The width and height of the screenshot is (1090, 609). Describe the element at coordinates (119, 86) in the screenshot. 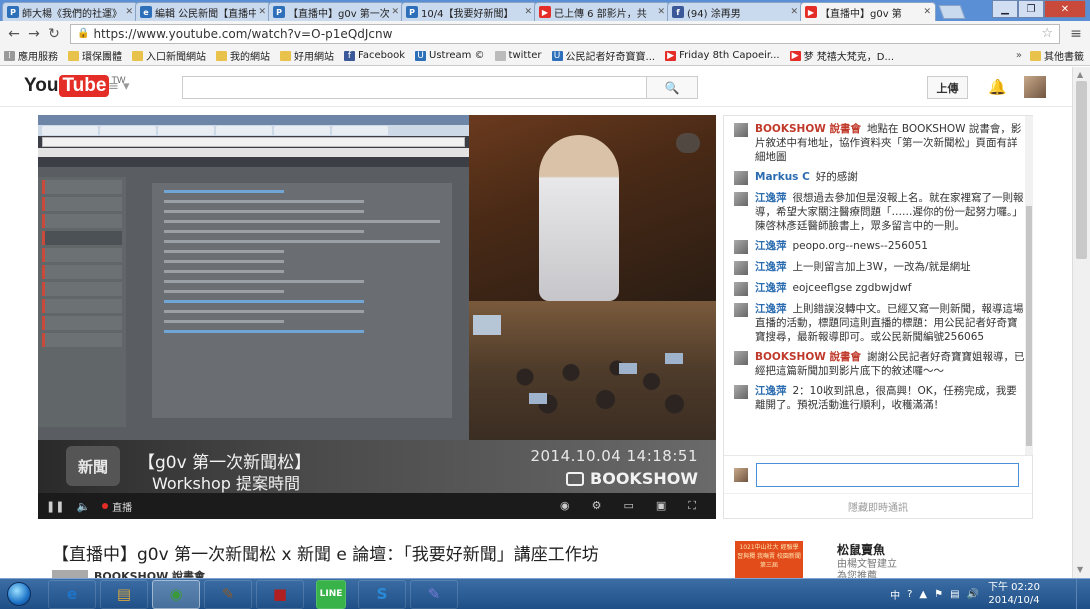

I see `guide-menu-icon: ≡ ▾` at that location.